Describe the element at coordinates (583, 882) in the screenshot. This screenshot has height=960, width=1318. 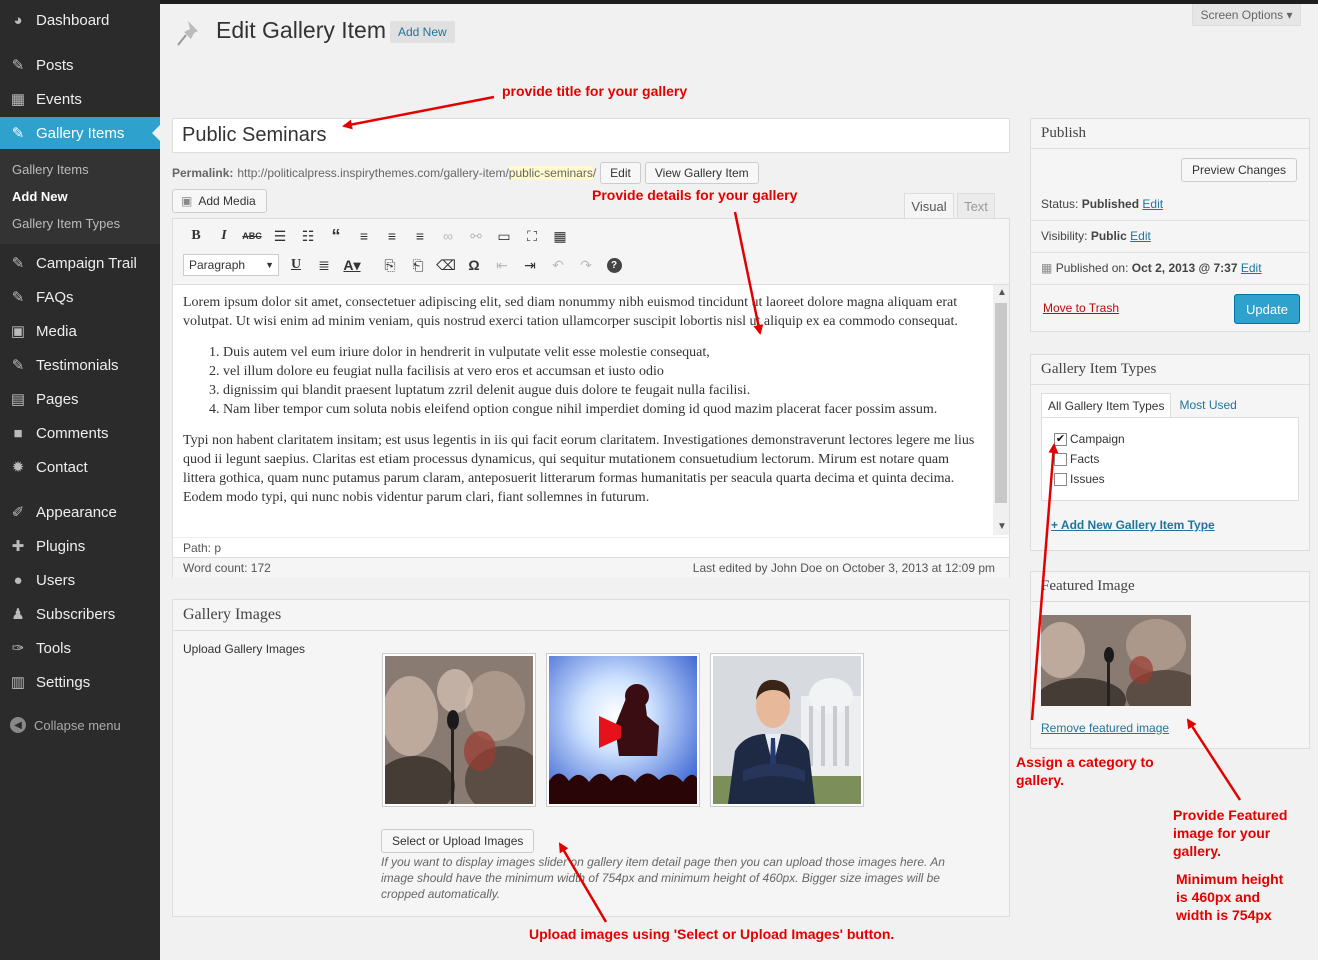
I see `arrow-to-upload-button` at that location.